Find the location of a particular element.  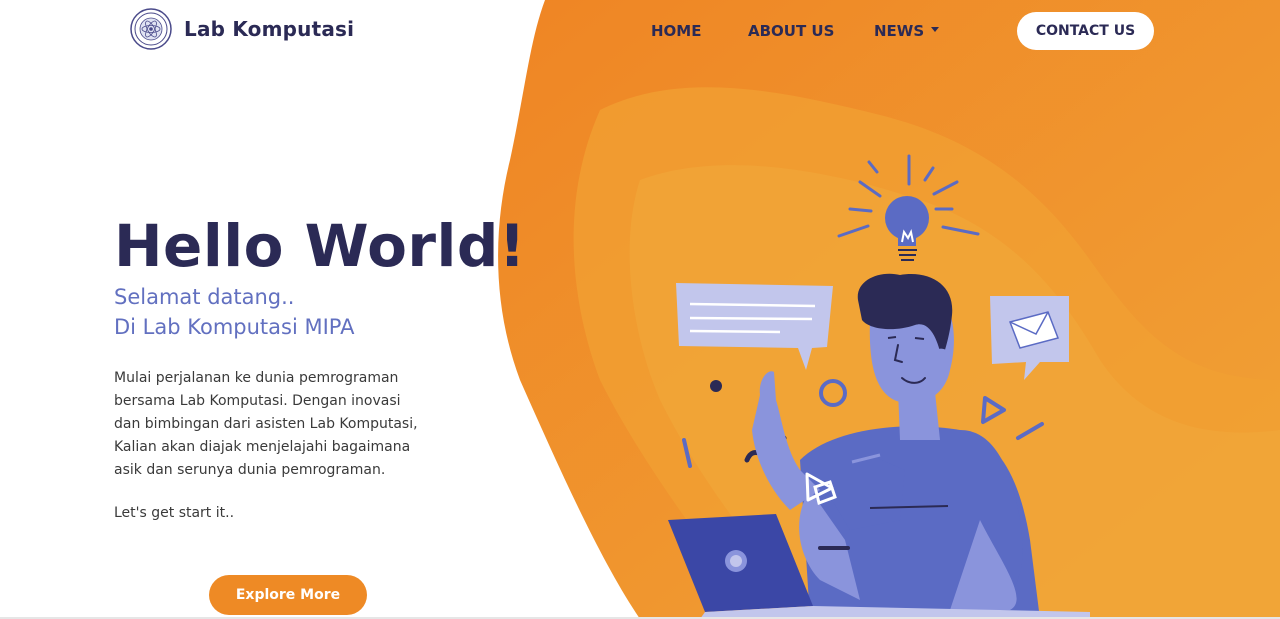

lightbulb-icon is located at coordinates (908, 207).